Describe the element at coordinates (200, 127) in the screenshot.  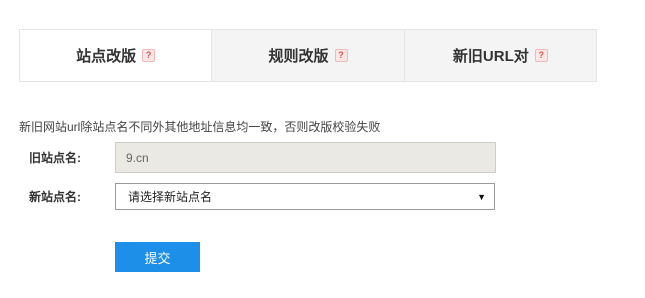
I see `notice-text: 新旧网站url除站点名不同外其他地址信息均一致，否则改版校验失败` at that location.